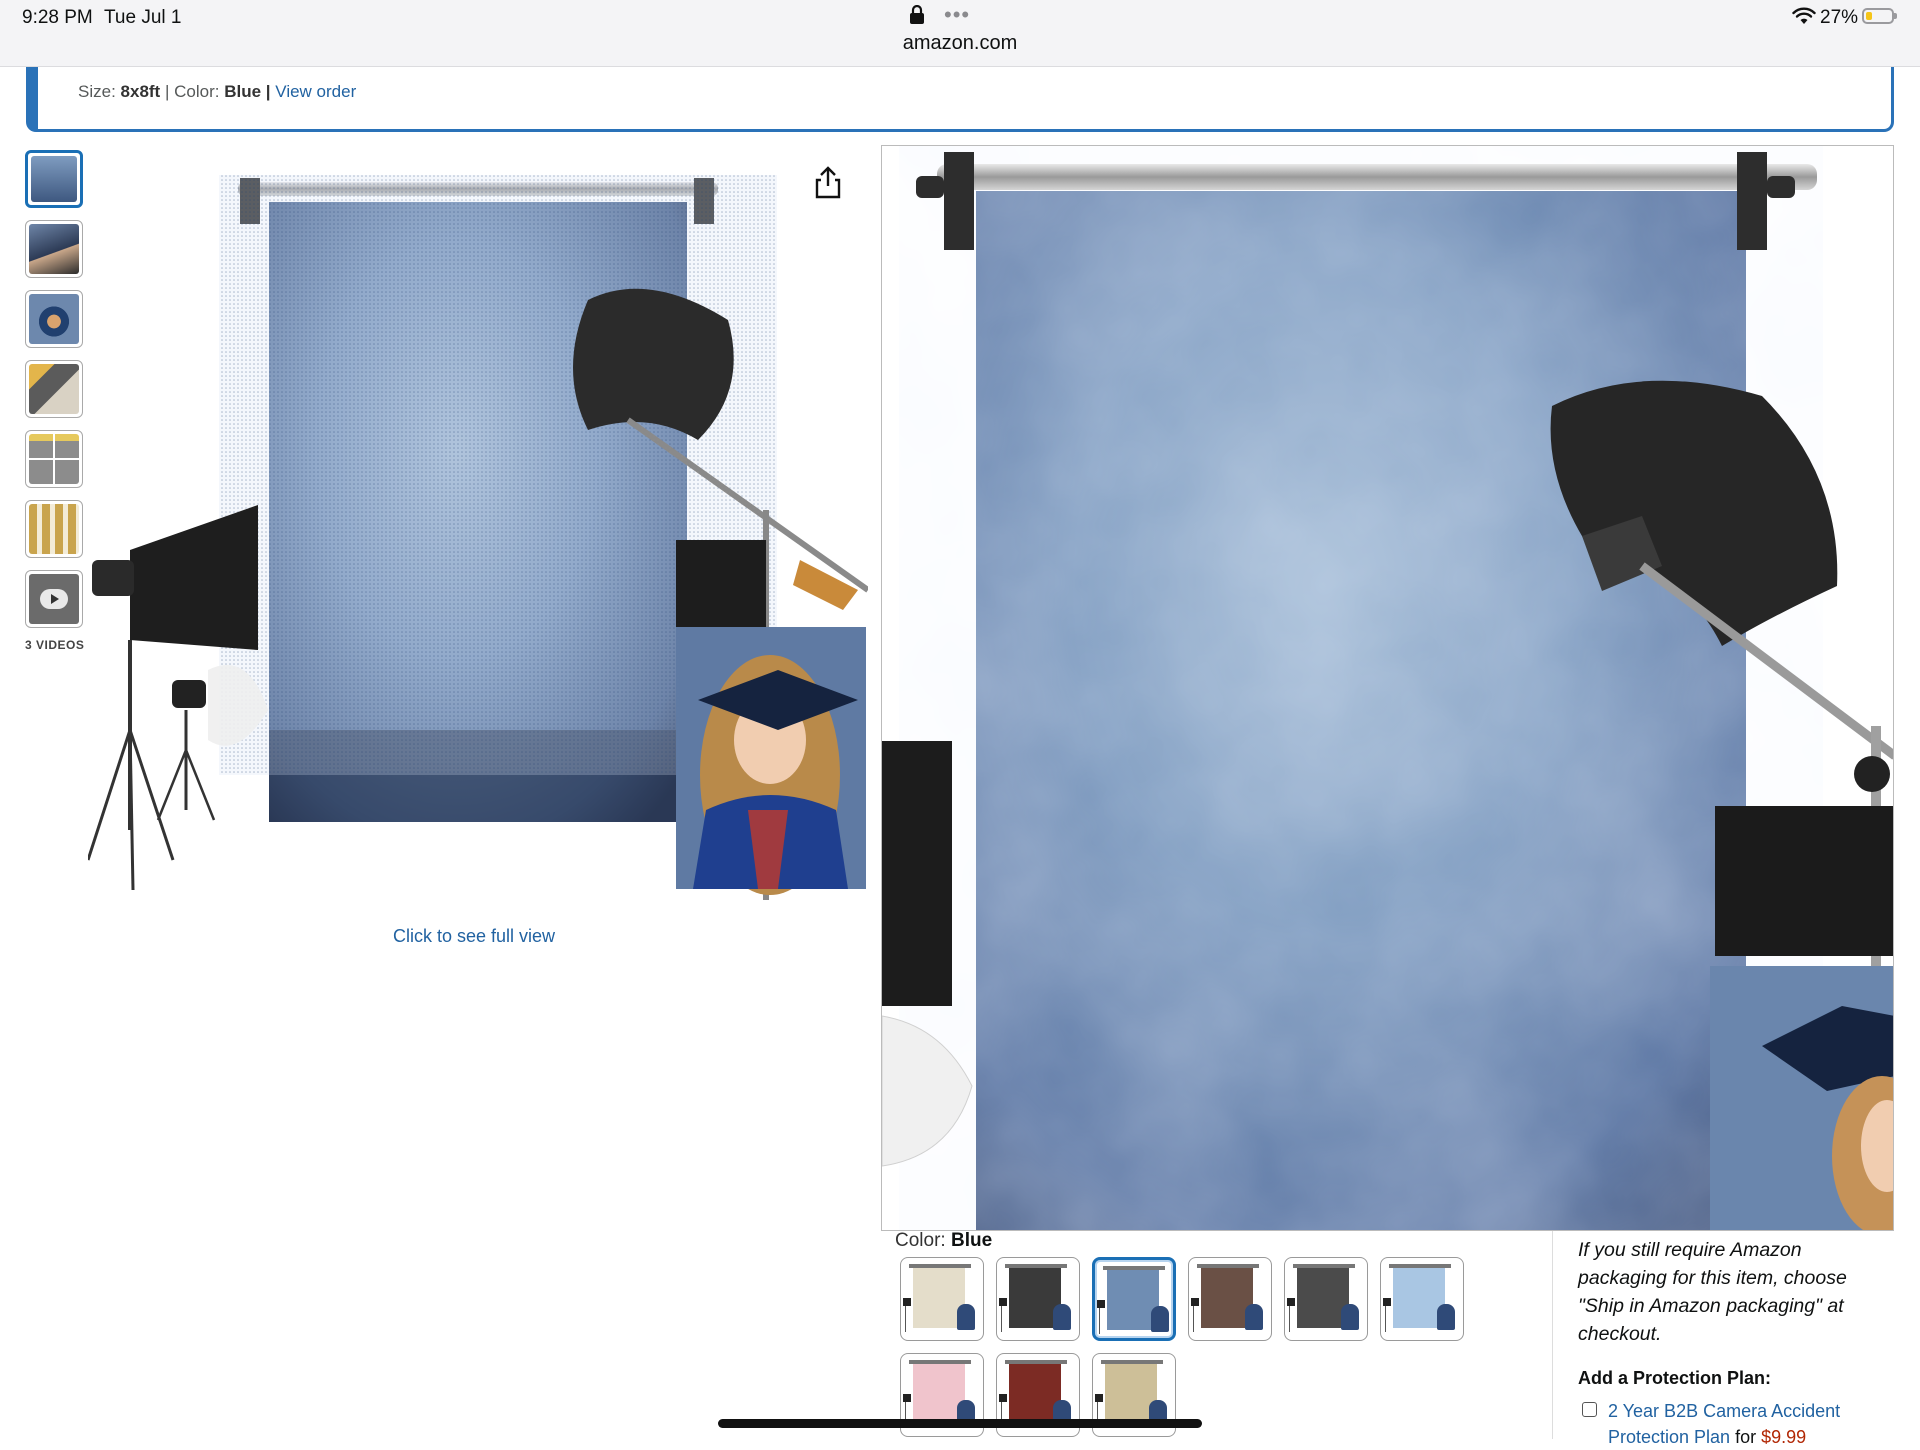 The height and width of the screenshot is (1450, 1920). What do you see at coordinates (1839, 17) in the screenshot?
I see `battery-percent: 27%` at bounding box center [1839, 17].